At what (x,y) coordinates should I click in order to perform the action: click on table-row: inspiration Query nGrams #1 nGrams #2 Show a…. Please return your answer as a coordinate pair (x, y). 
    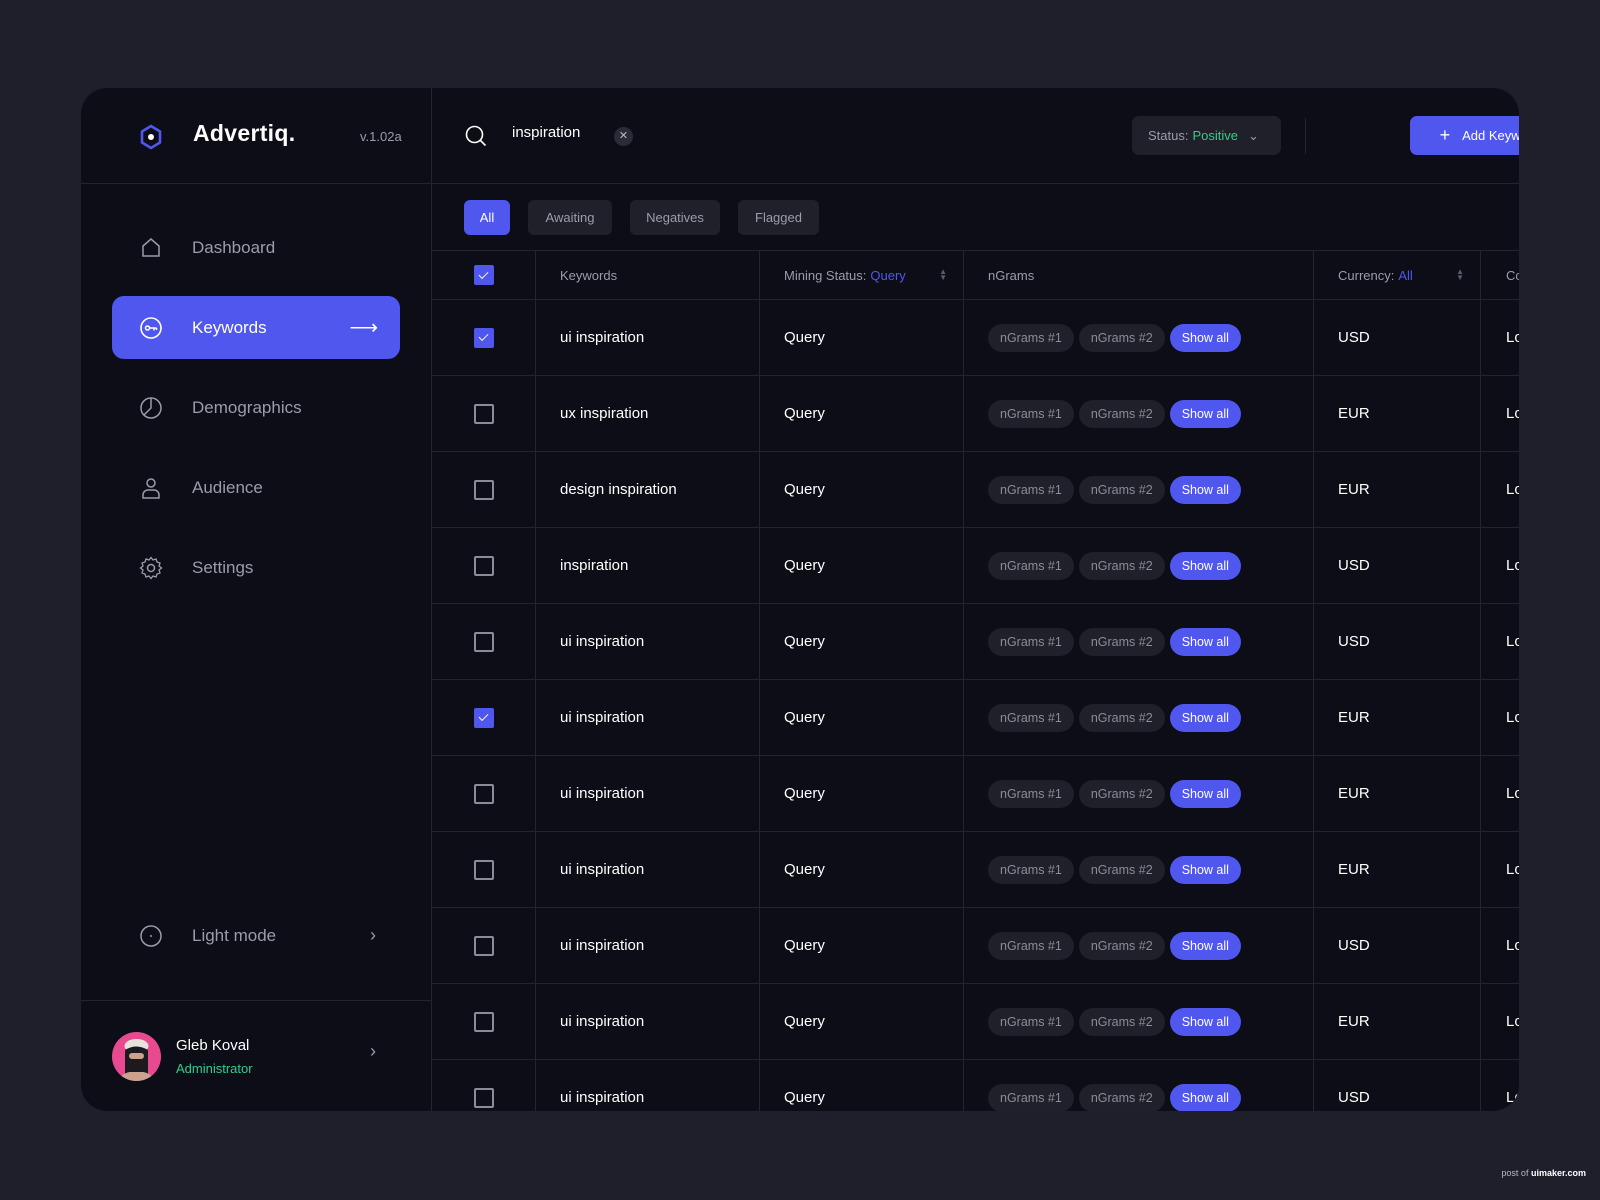
    Looking at the image, I should click on (975, 566).